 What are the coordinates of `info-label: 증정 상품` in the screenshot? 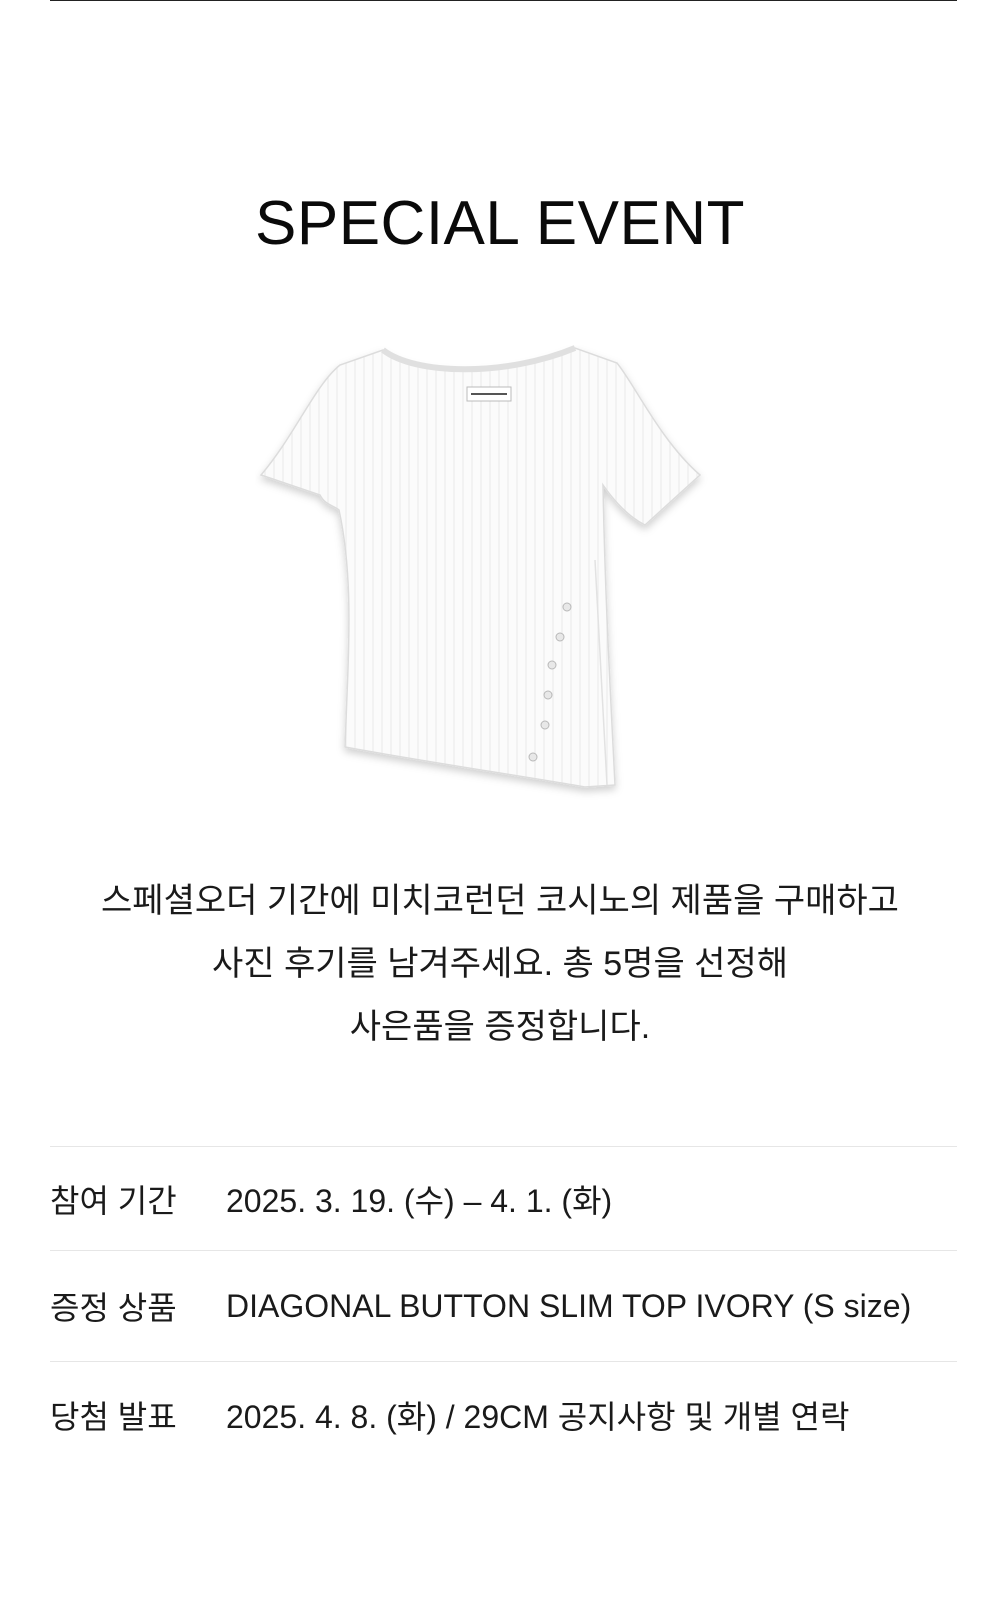 It's located at (113, 1308).